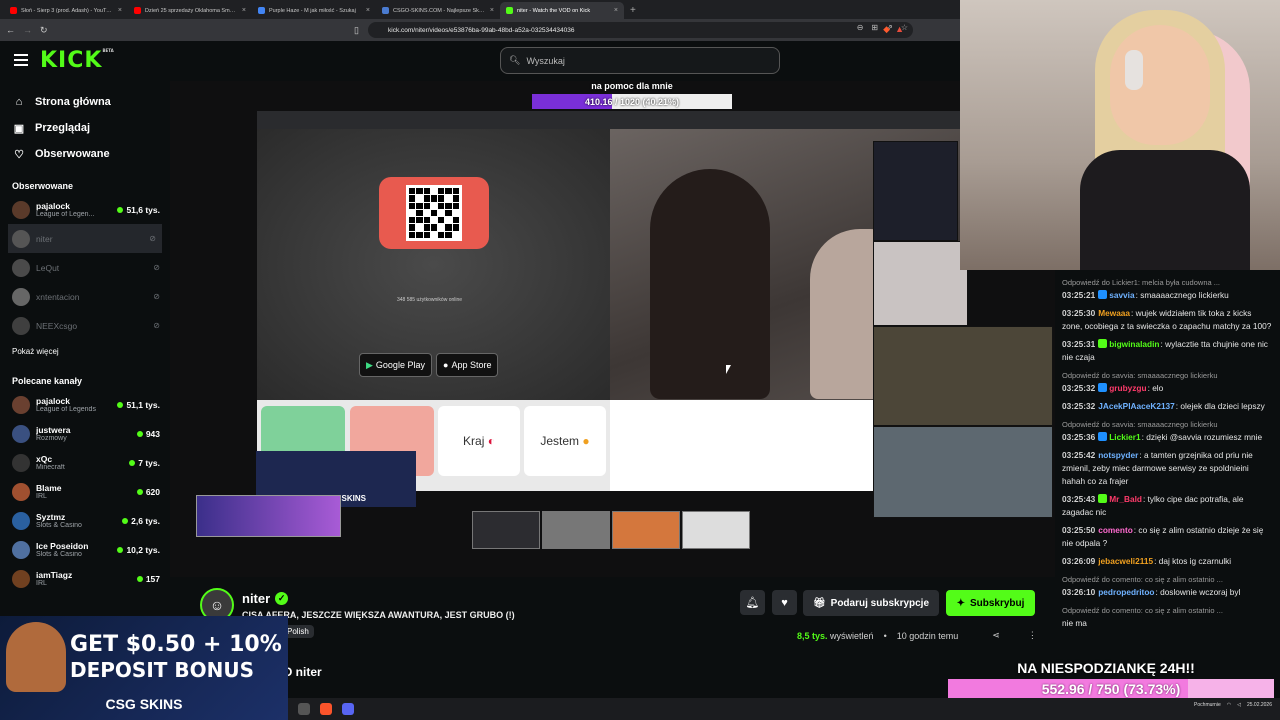 This screenshot has height=720, width=1280. Describe the element at coordinates (886, 29) in the screenshot. I see `brave-icon: ◆` at that location.